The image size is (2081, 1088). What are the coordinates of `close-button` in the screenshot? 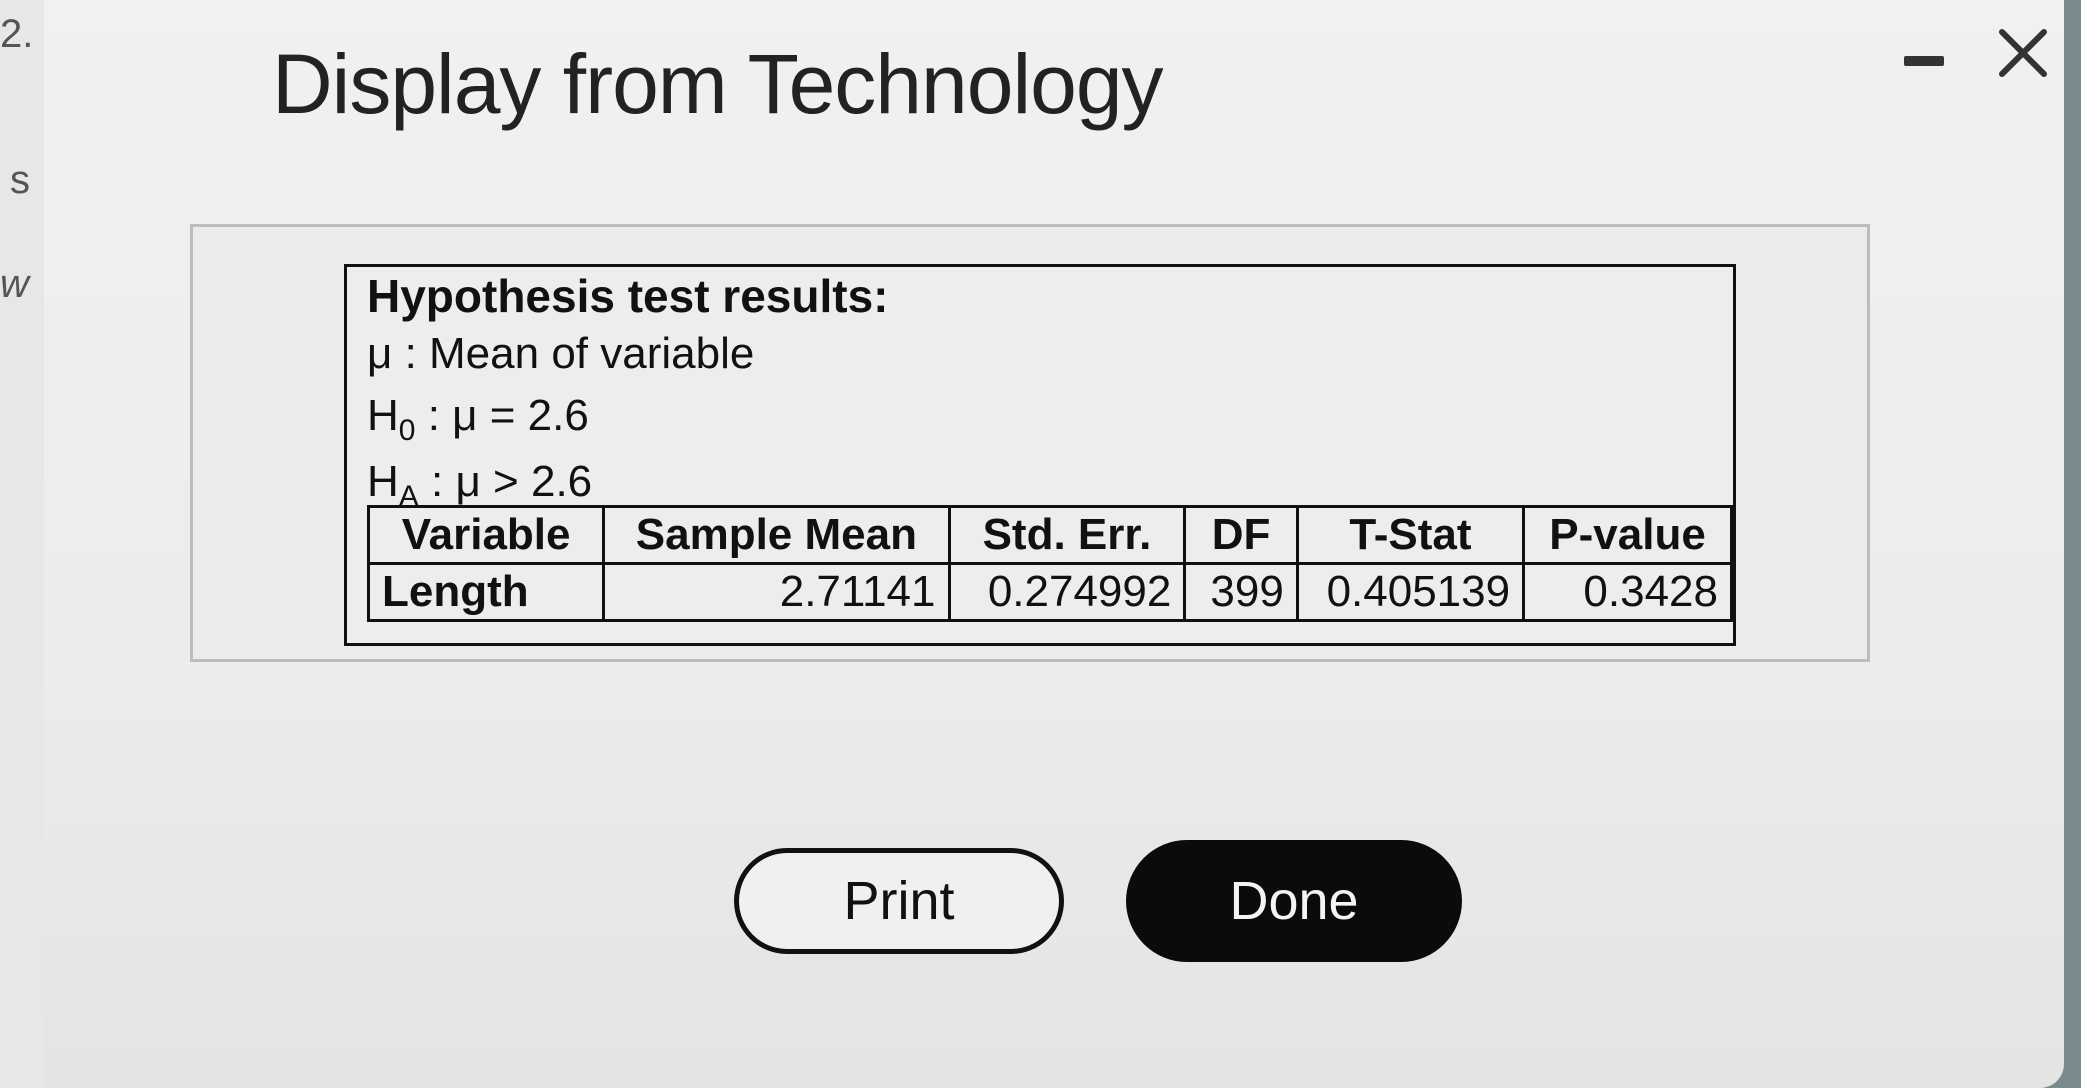 It's located at (2023, 53).